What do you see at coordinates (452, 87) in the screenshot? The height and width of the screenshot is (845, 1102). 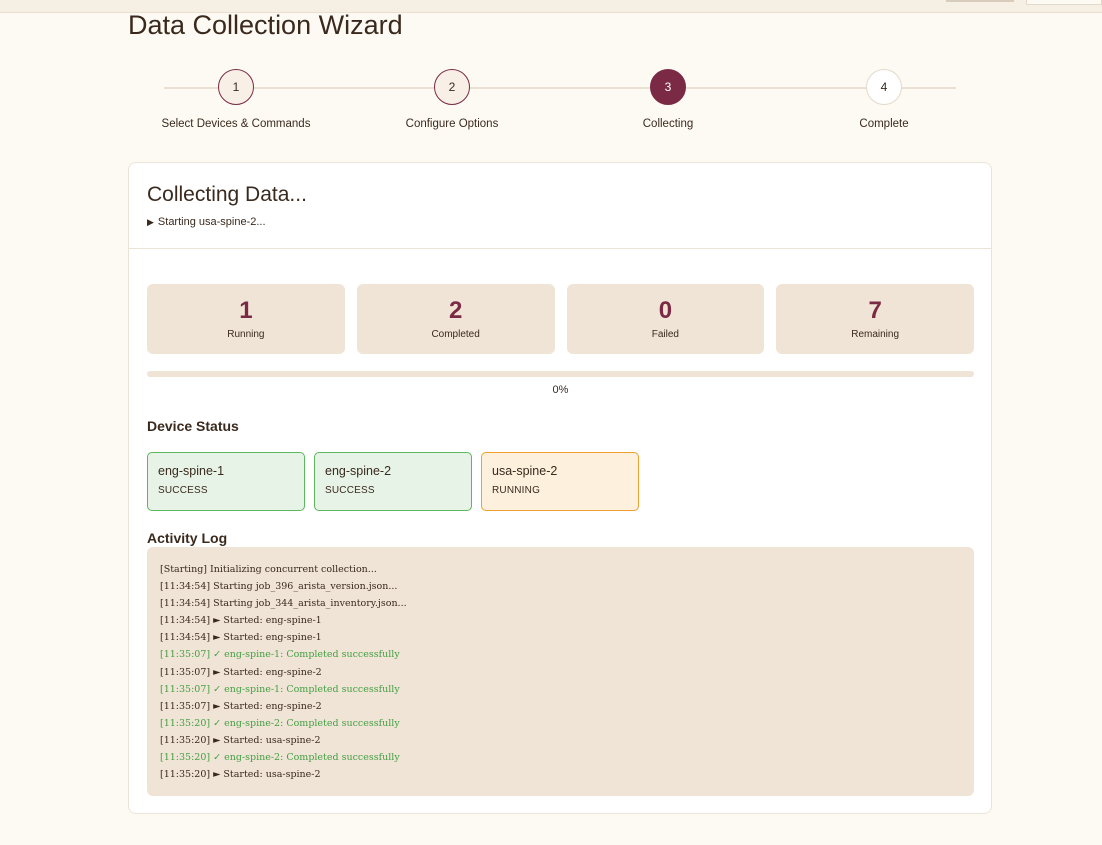 I see `step-number: 2` at bounding box center [452, 87].